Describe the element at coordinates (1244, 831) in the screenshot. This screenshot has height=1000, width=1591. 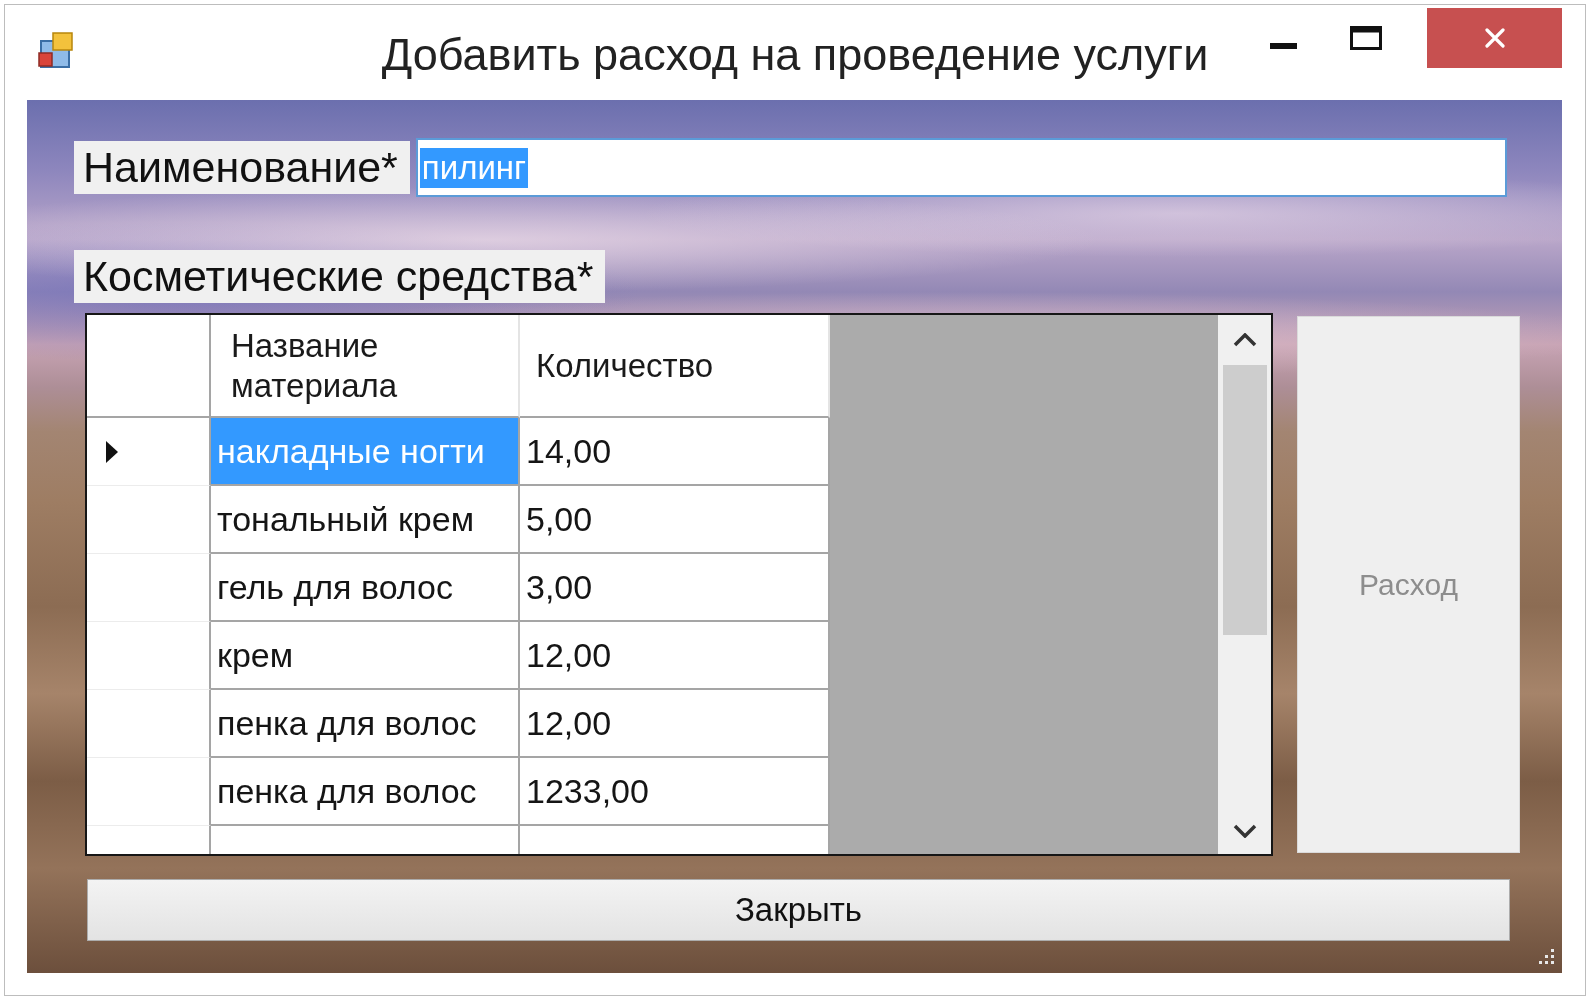
I see `chevron-down-icon` at that location.